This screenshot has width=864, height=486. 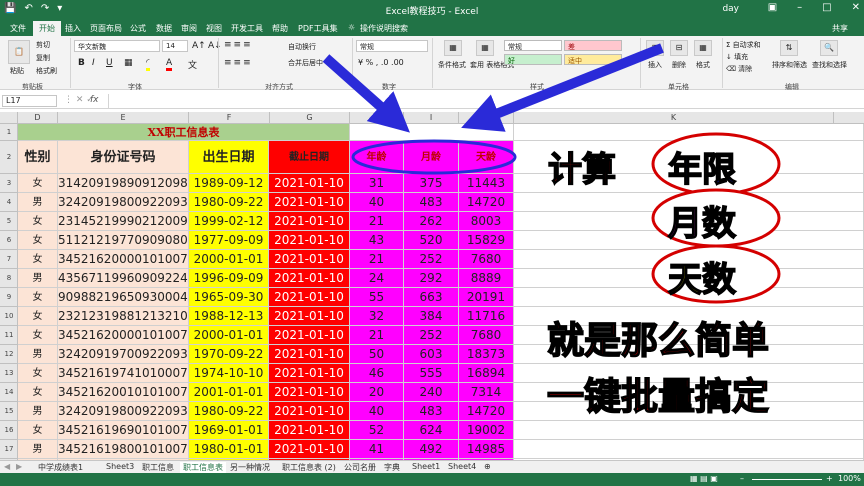 I want to click on number-format-icons: ¥ % , .0 .00, so click(x=381, y=62).